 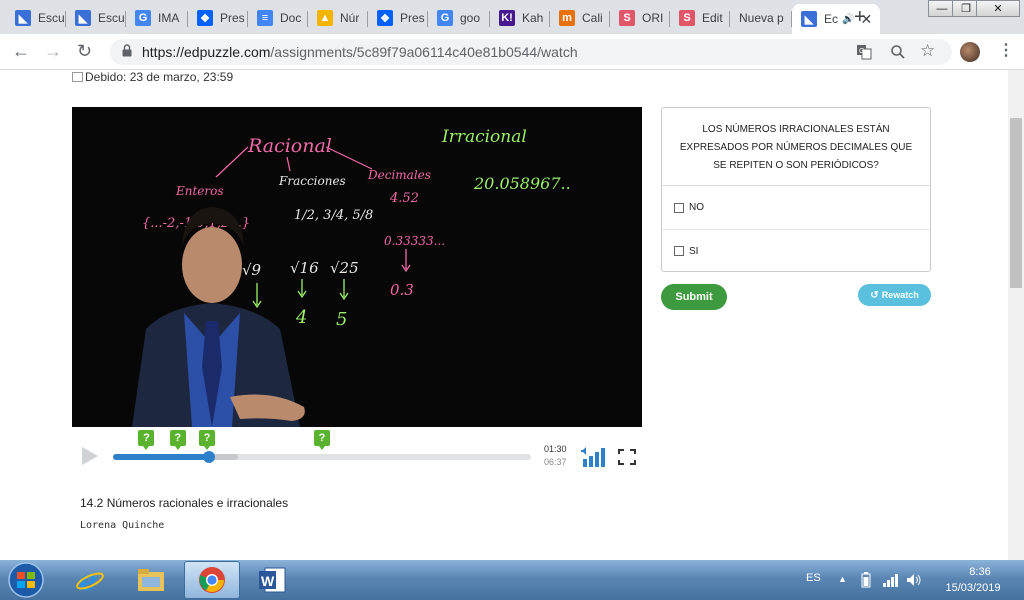 I want to click on browser-tab: ▲ Núr, so click(x=338, y=18).